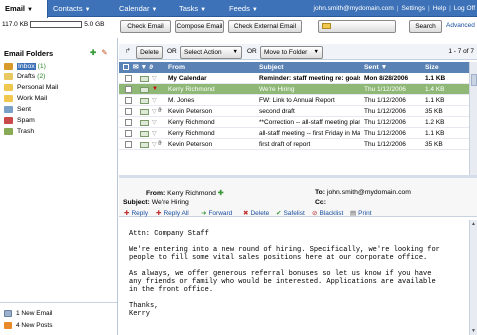 The width and height of the screenshot is (477, 335). I want to click on tab-feeds: Feeds ▼, so click(249, 8).